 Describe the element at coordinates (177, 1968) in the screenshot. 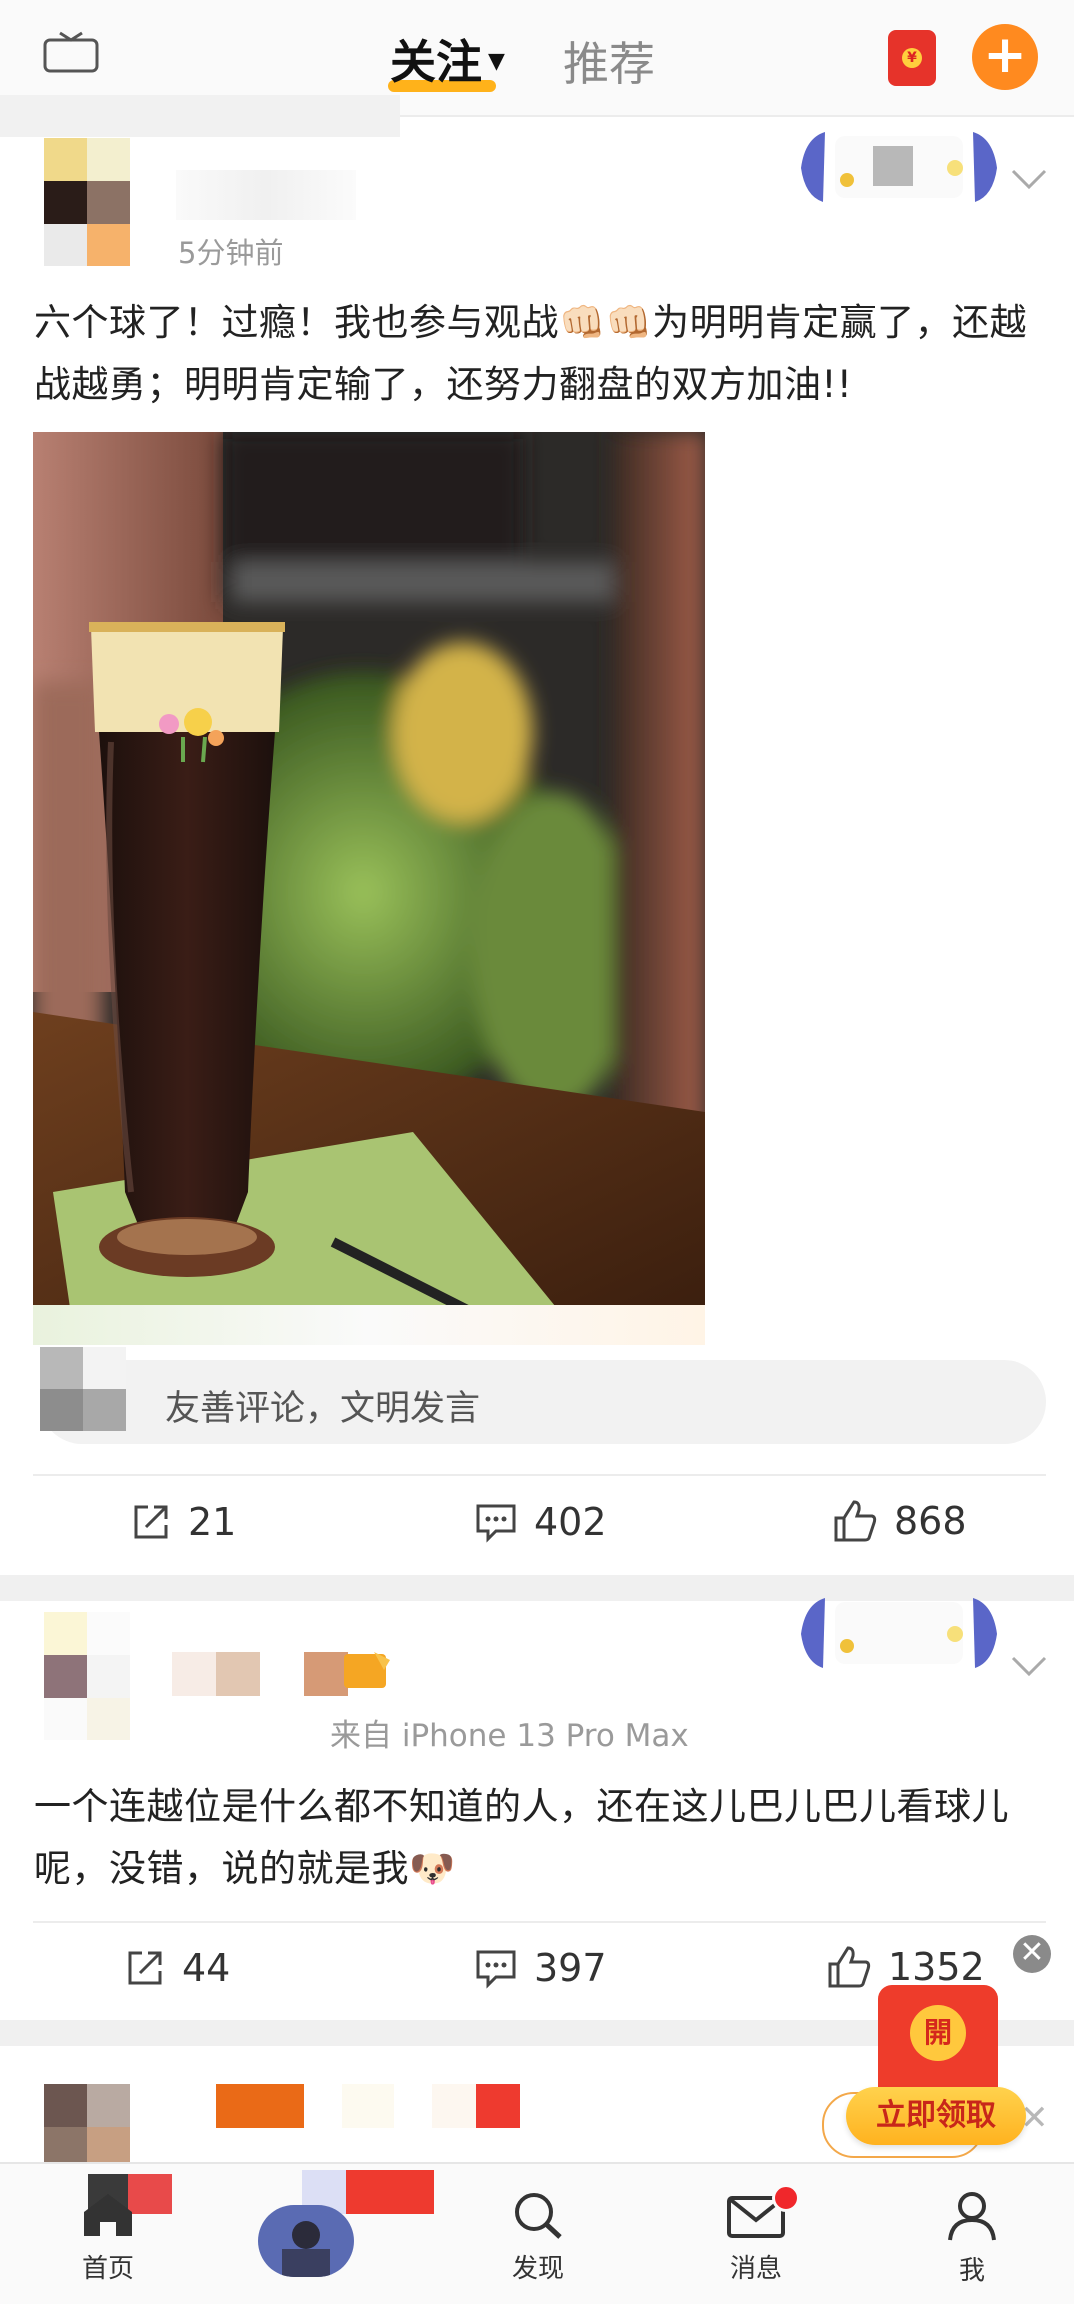

I see `repost-button: 44` at that location.